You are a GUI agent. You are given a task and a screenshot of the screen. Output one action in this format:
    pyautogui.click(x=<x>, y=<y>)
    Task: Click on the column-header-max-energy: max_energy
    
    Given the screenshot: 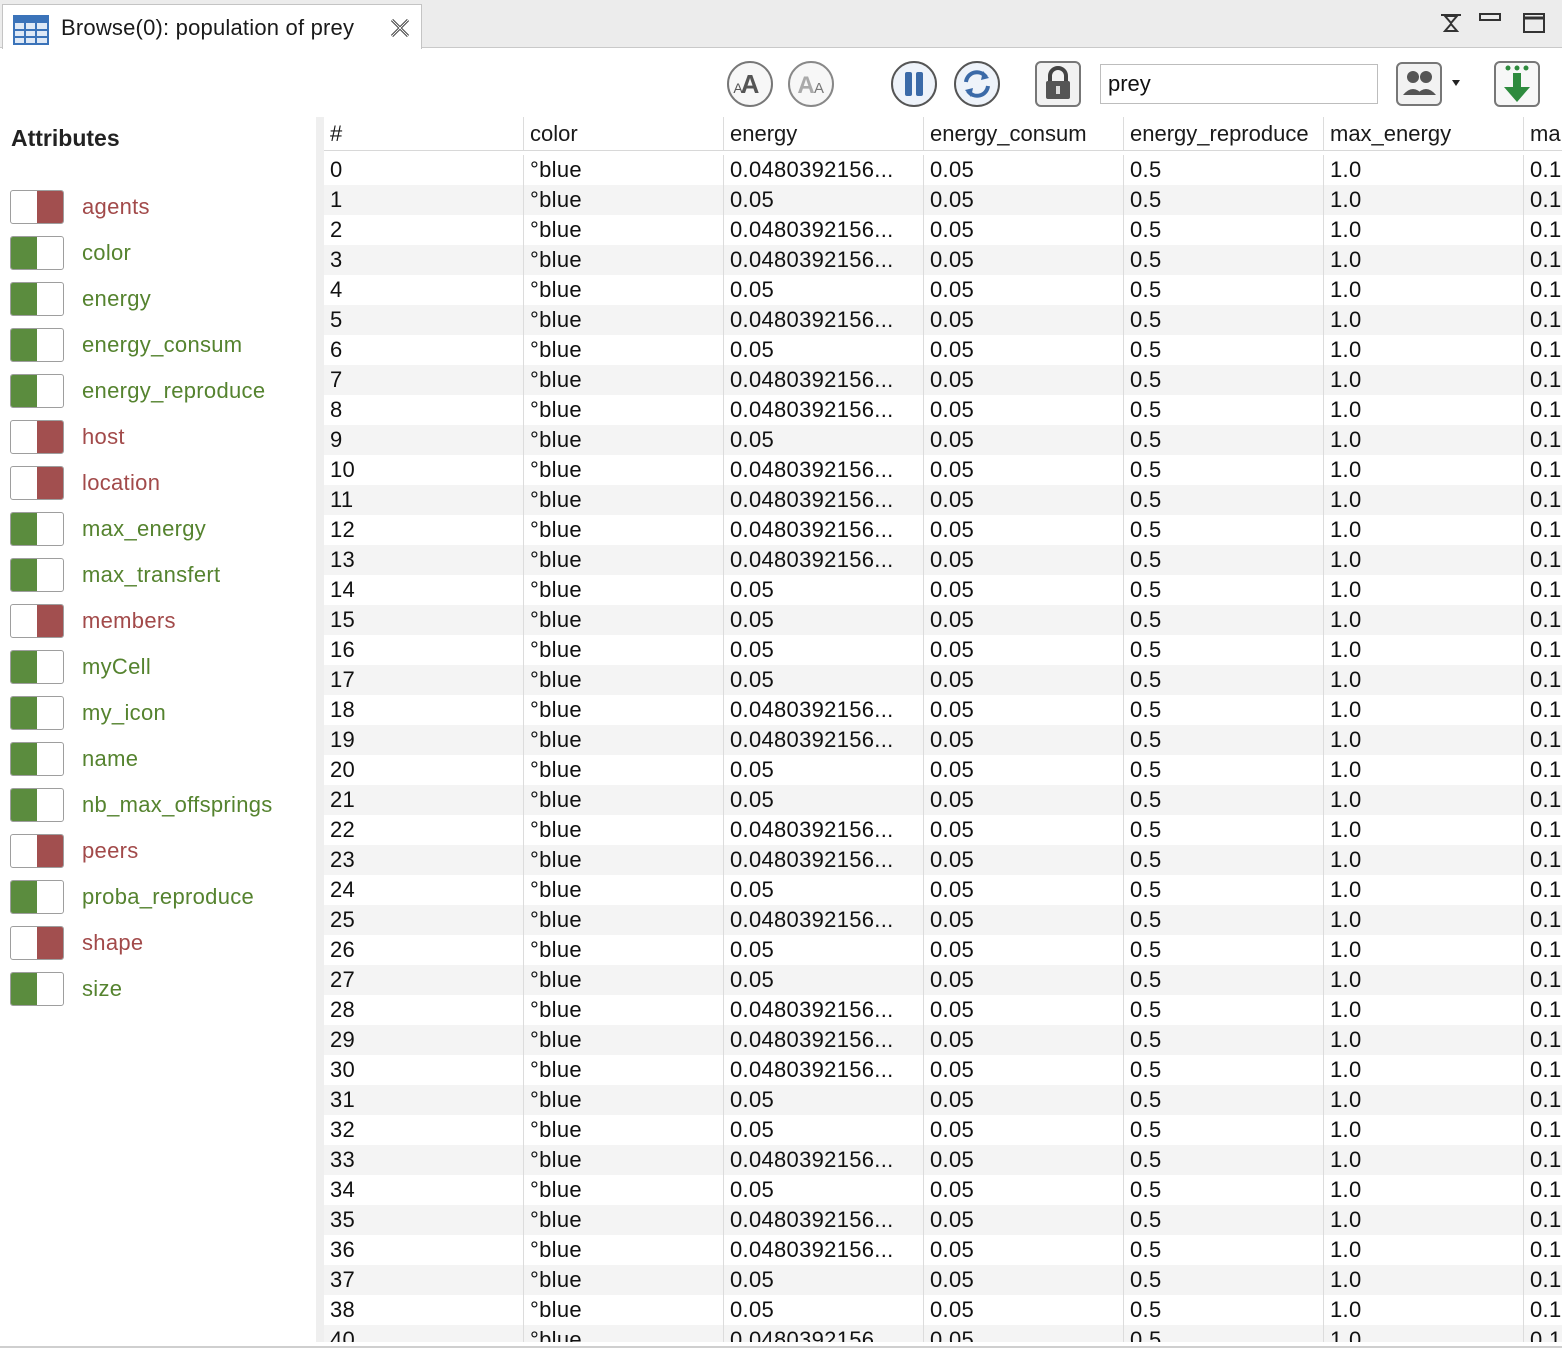 What is the action you would take?
    pyautogui.click(x=1424, y=133)
    